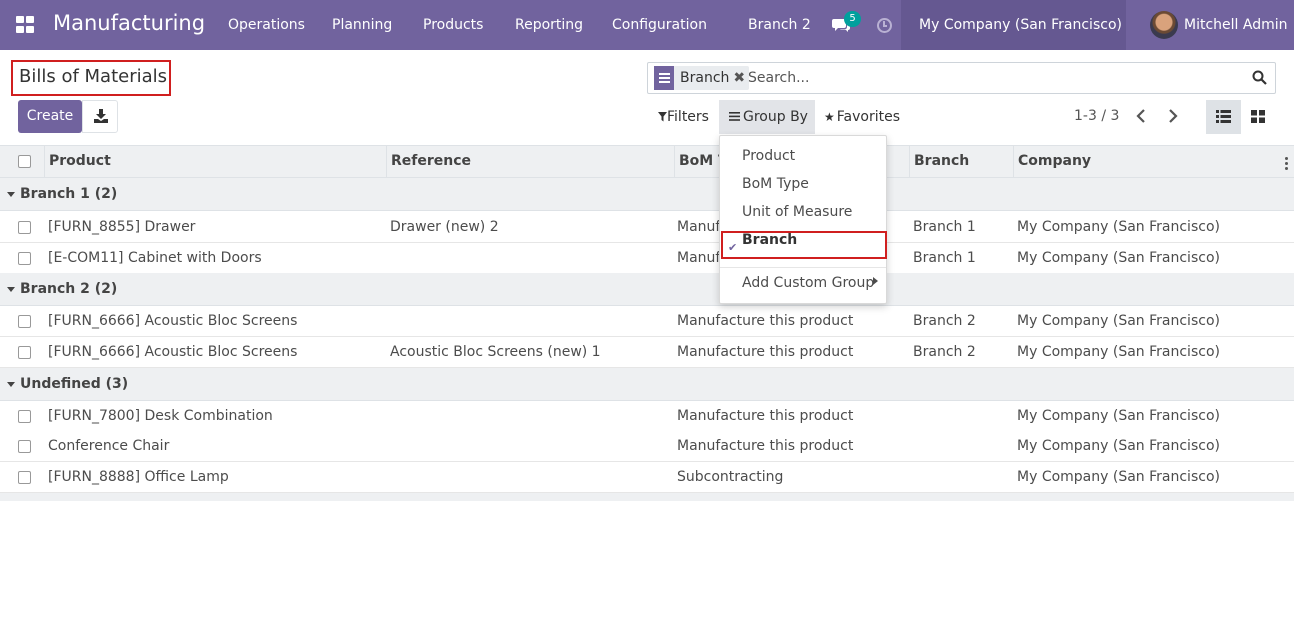  I want to click on group-row-branch-1: Branch 1 (2), so click(647, 194).